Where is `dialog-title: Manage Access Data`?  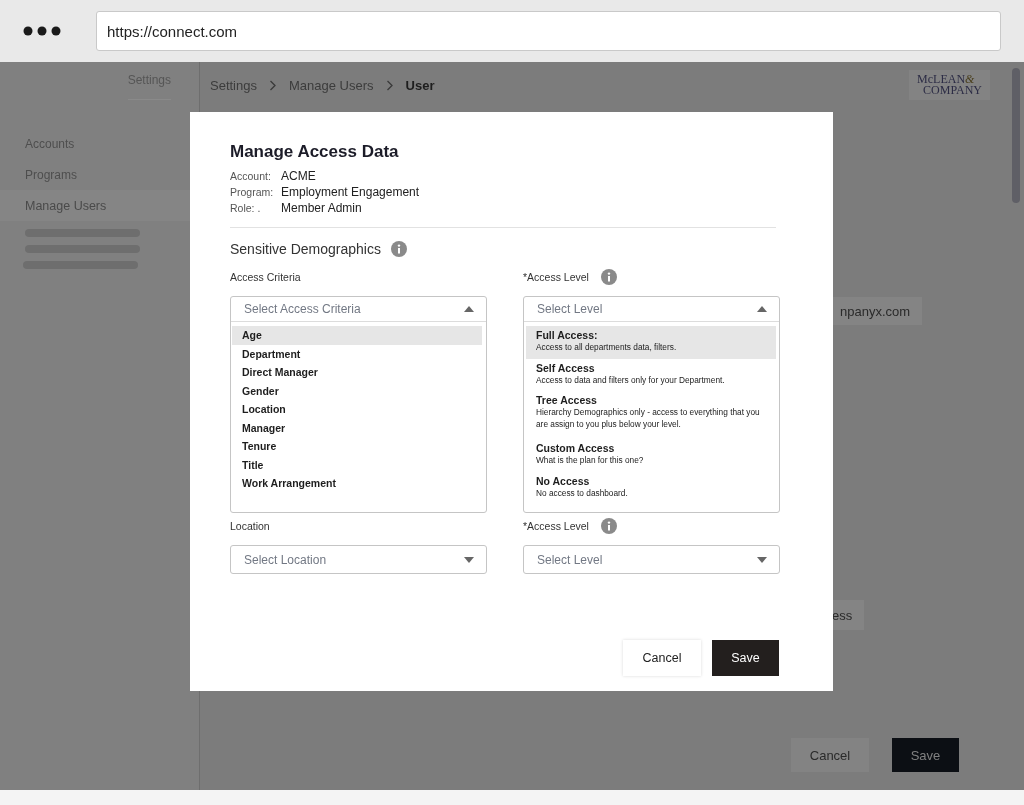
dialog-title: Manage Access Data is located at coordinates (315, 152).